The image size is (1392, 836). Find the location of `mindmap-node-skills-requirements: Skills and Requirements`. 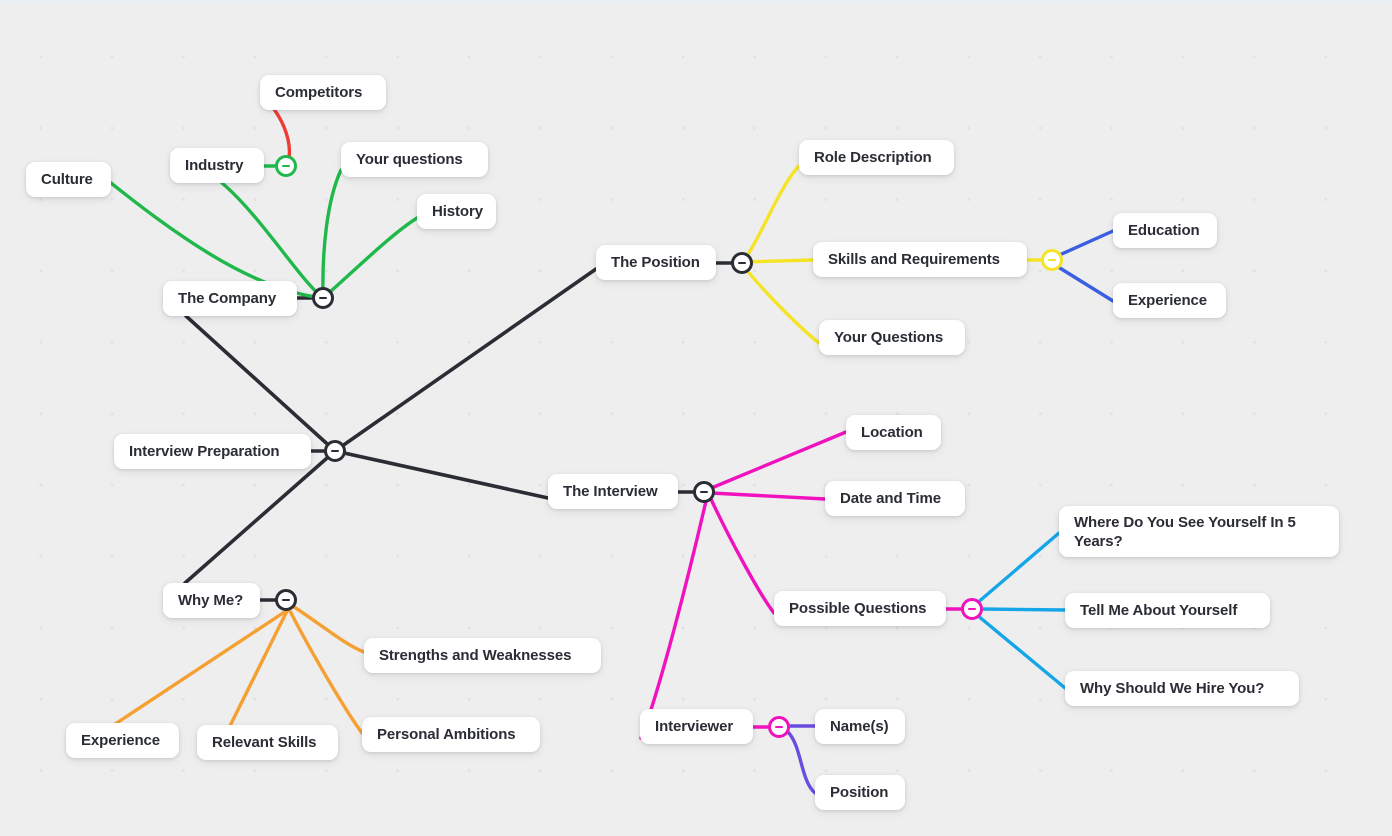

mindmap-node-skills-requirements: Skills and Requirements is located at coordinates (920, 259).